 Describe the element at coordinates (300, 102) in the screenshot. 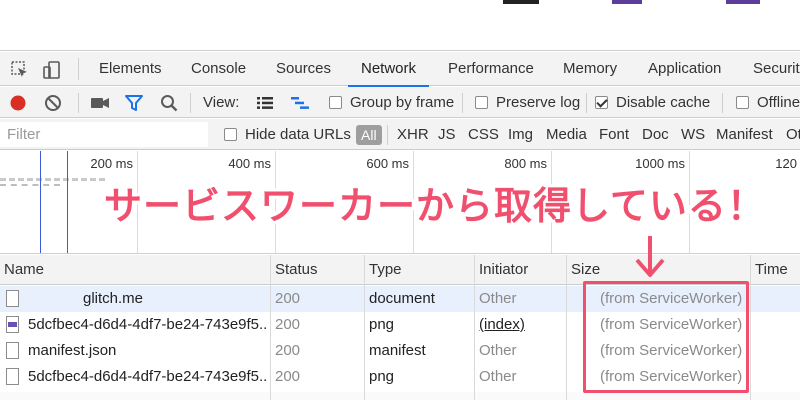

I see `waterfall-view-icon` at that location.